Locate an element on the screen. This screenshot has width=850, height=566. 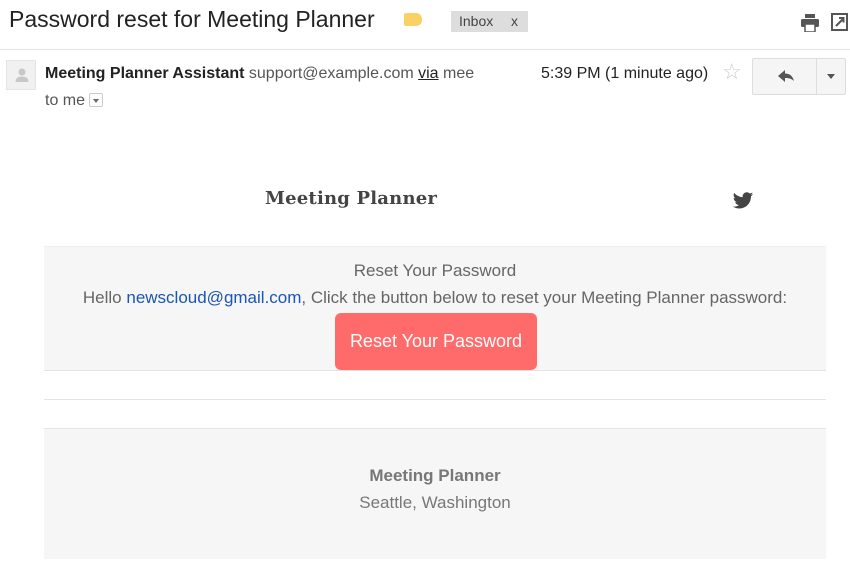
person-icon is located at coordinates (22, 75).